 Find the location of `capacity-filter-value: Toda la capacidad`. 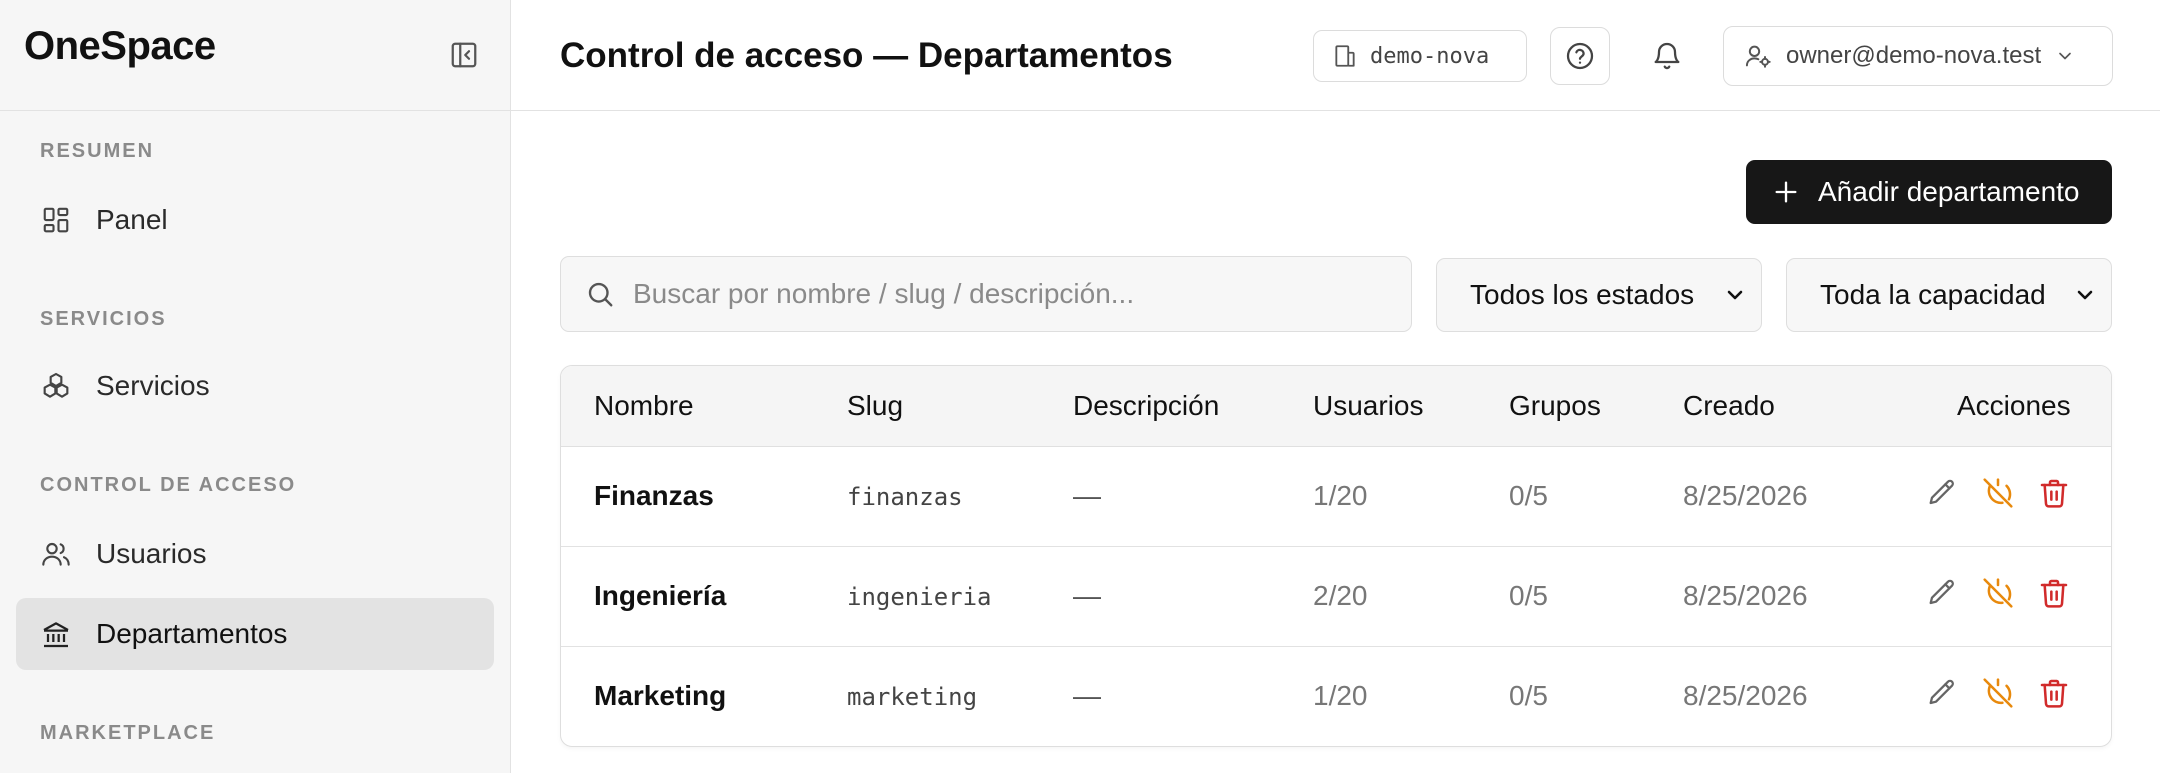

capacity-filter-value: Toda la capacidad is located at coordinates (1933, 294).